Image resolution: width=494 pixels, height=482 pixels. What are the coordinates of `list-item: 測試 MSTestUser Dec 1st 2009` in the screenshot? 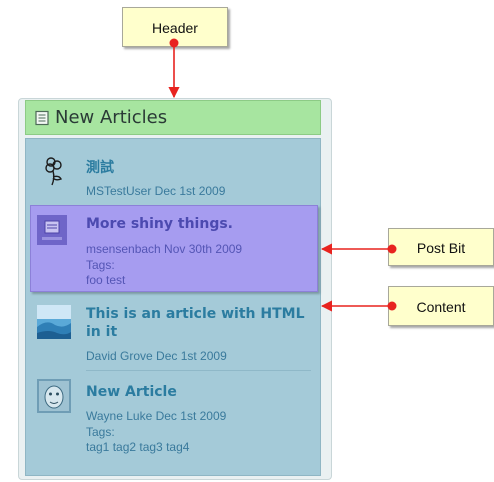 It's located at (173, 181).